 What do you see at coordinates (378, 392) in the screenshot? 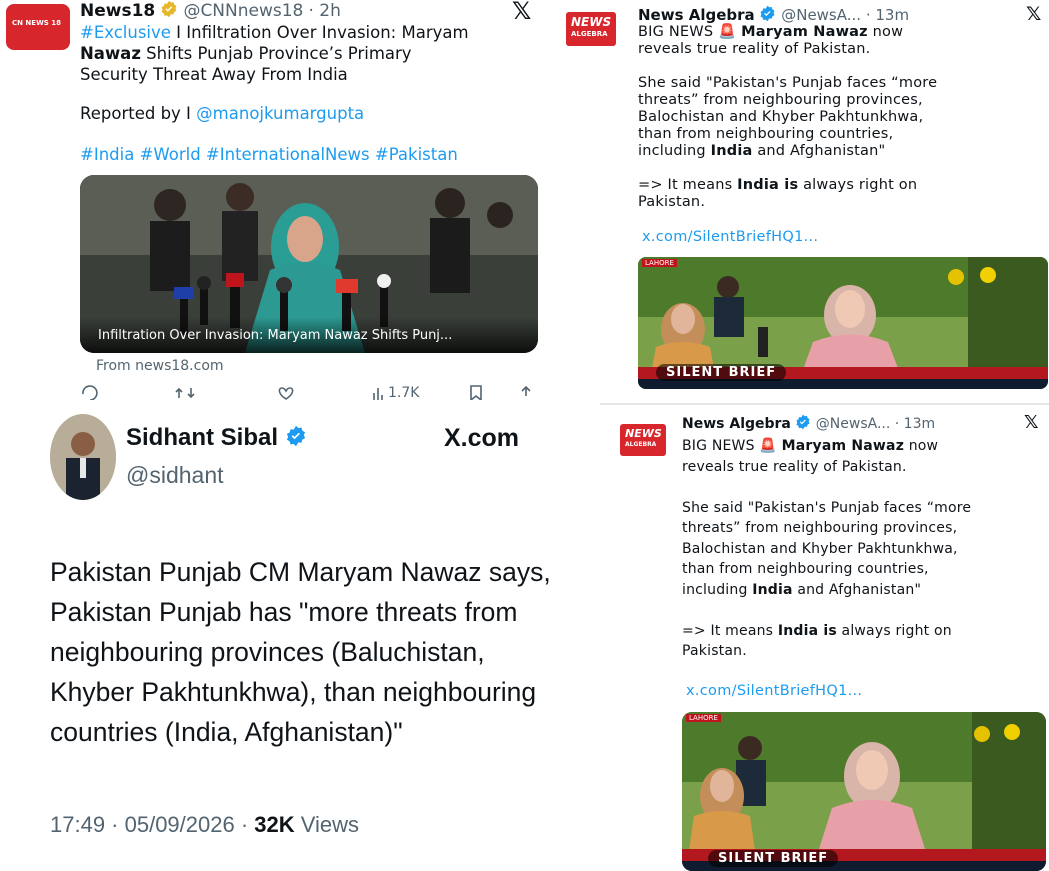
I see `views-icon` at bounding box center [378, 392].